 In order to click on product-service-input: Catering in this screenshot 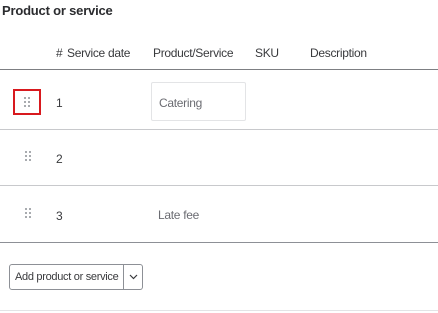, I will do `click(198, 101)`.